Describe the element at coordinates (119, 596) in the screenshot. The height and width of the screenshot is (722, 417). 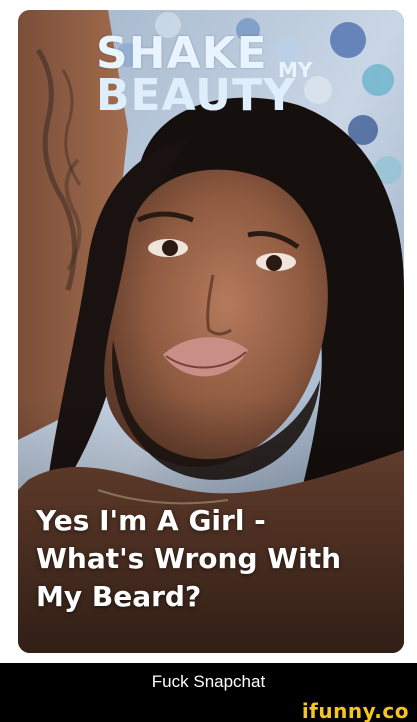
I see `headline-line: My Beard?` at that location.